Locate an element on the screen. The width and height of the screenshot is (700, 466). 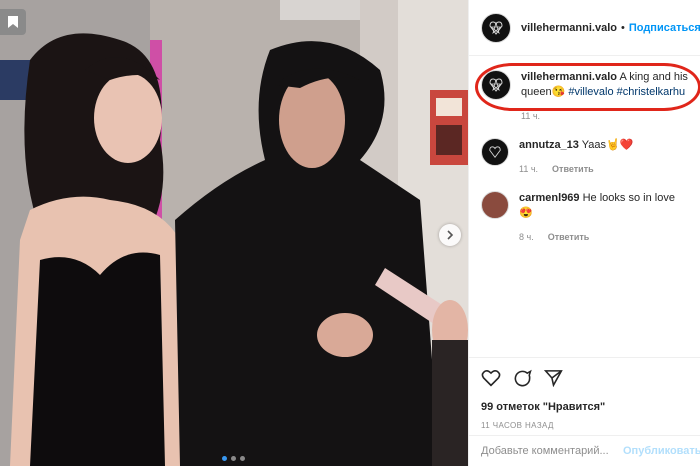
comment: annutza_13 Yaas🤘❤️ 11 ч. Ответить is located at coordinates (584, 150).